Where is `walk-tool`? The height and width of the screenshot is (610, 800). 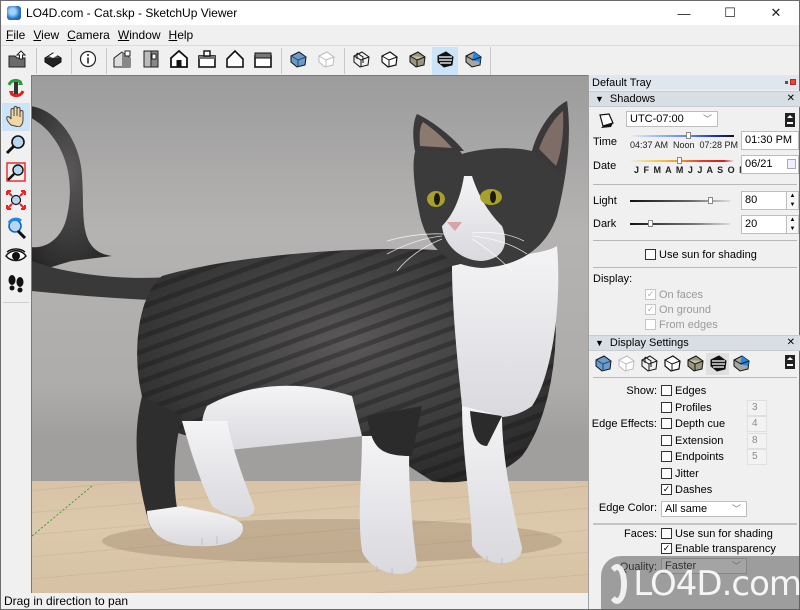
walk-tool is located at coordinates (16, 285).